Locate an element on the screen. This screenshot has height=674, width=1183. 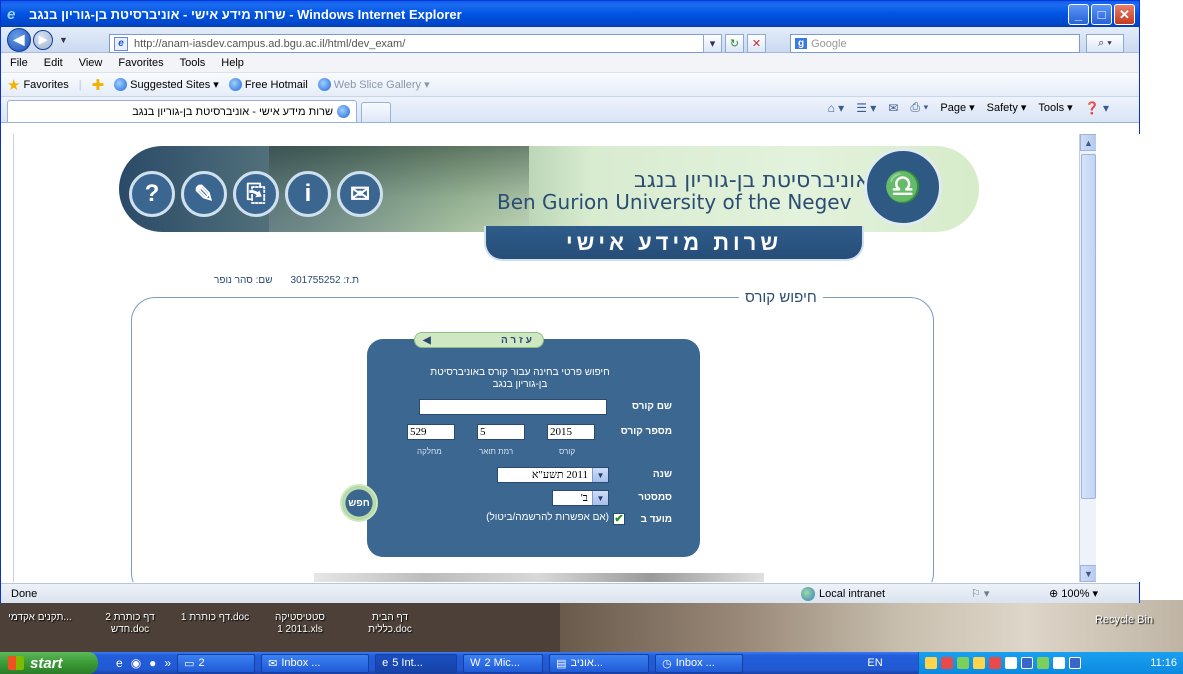
desktop-icon-5: דף הבית כללית.doc is located at coordinates (390, 624).